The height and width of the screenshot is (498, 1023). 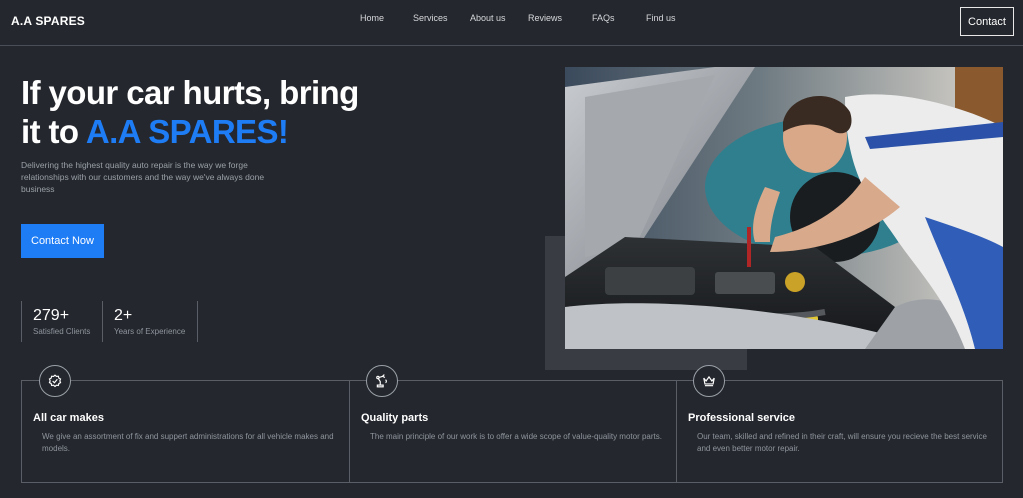 What do you see at coordinates (55, 381) in the screenshot?
I see `badge-check-icon` at bounding box center [55, 381].